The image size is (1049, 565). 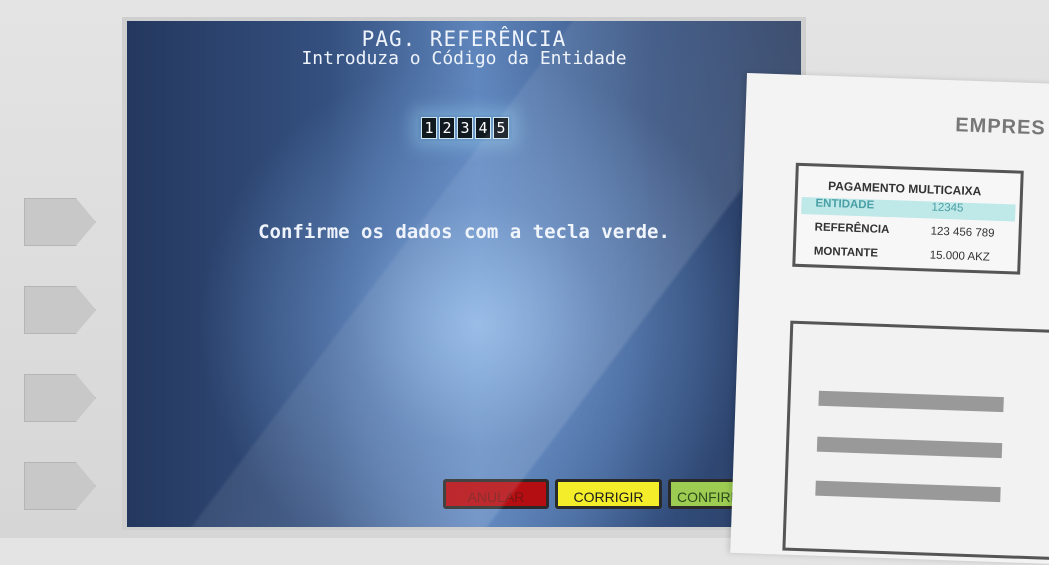 What do you see at coordinates (845, 204) in the screenshot?
I see `row-label: ENTIDADE` at bounding box center [845, 204].